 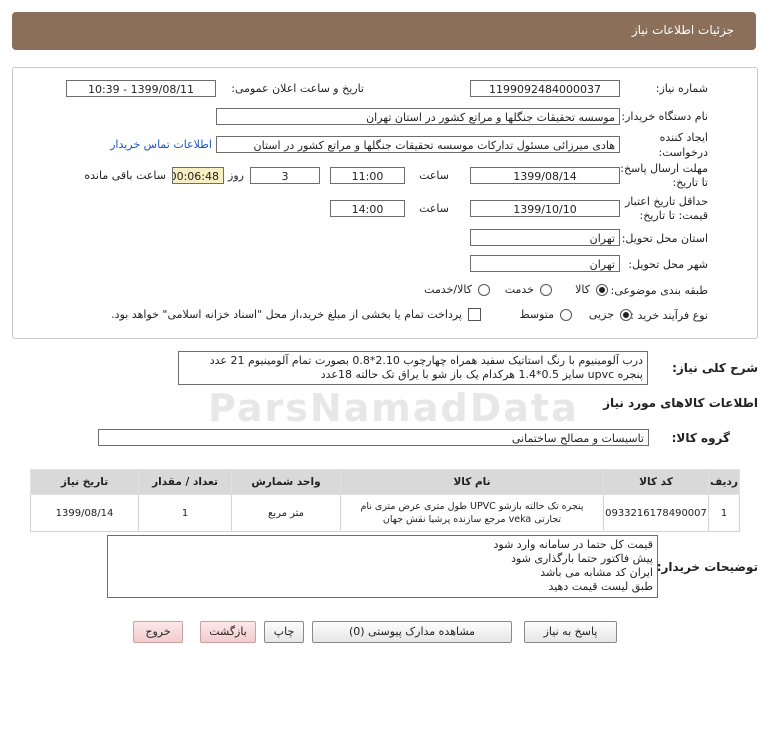 I want to click on goods-group-field: تاسیسات و مصالح ساختمانی, so click(x=373, y=437).